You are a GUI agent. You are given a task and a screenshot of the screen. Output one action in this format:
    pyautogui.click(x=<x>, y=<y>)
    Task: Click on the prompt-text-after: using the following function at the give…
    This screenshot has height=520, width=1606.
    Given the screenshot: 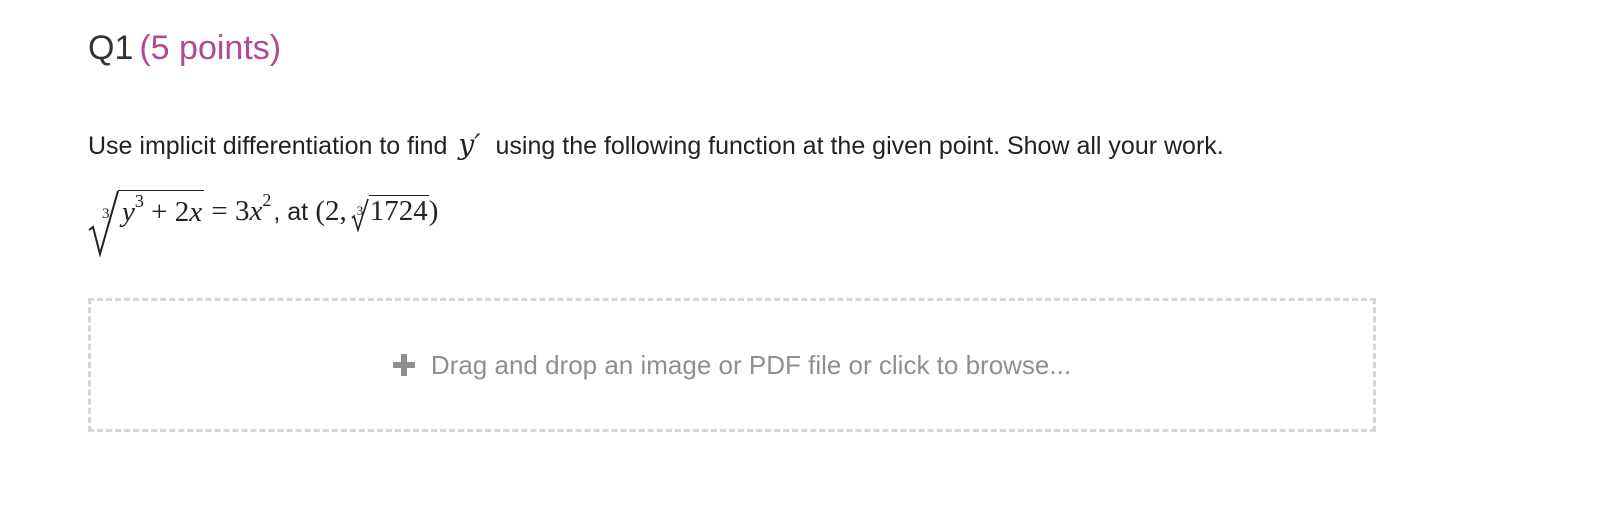 What is the action you would take?
    pyautogui.click(x=859, y=146)
    